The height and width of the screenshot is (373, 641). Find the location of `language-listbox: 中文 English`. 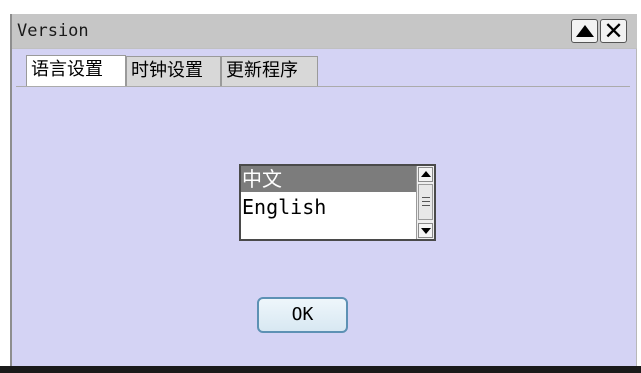

language-listbox: 中文 English is located at coordinates (337, 202).